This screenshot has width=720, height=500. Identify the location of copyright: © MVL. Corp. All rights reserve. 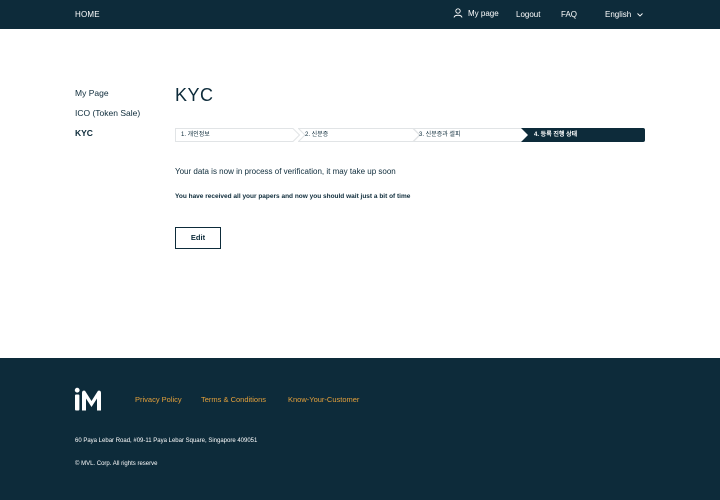
(116, 464).